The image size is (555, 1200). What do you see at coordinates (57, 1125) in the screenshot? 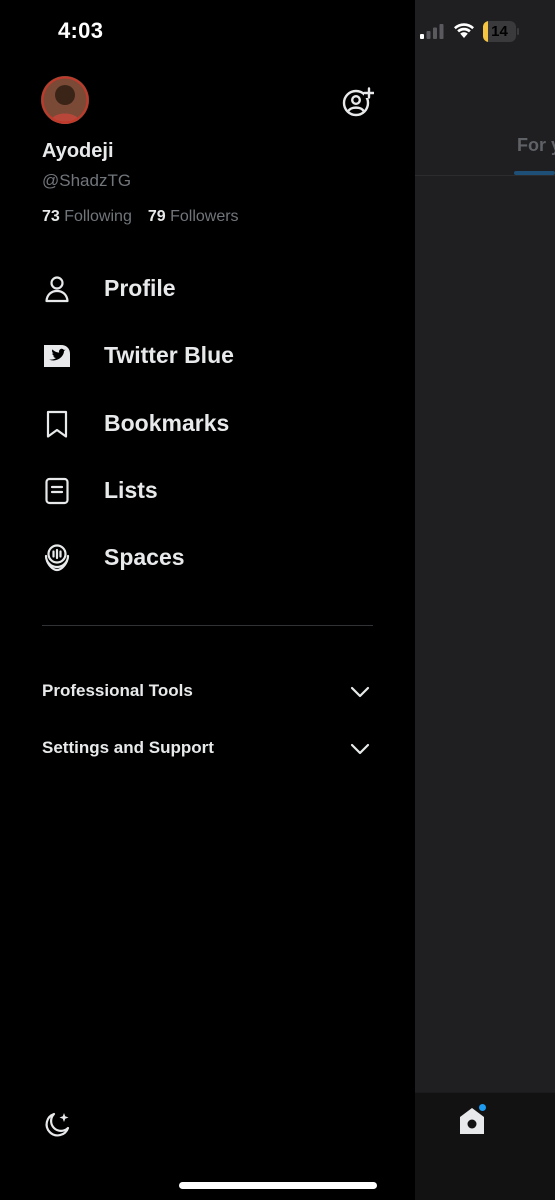
I see `moon-icon` at bounding box center [57, 1125].